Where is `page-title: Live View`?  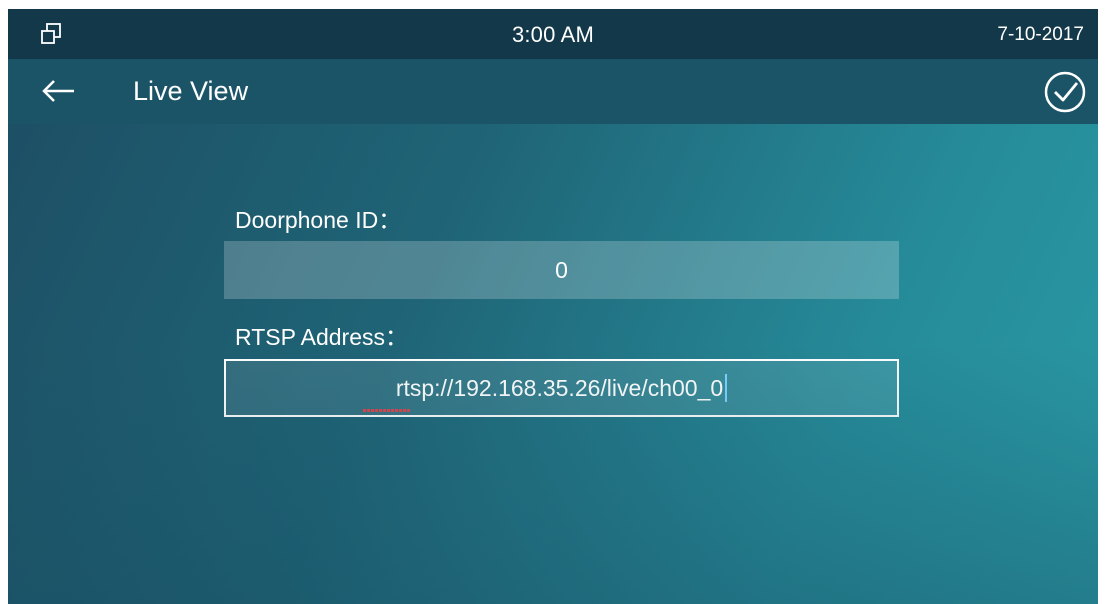 page-title: Live View is located at coordinates (191, 91).